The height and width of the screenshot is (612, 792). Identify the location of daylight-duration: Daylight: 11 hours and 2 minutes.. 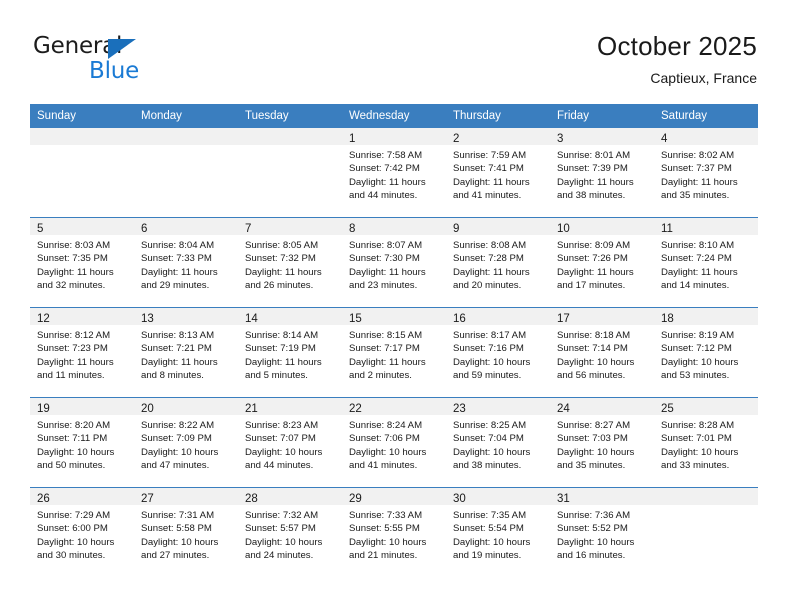
(387, 368).